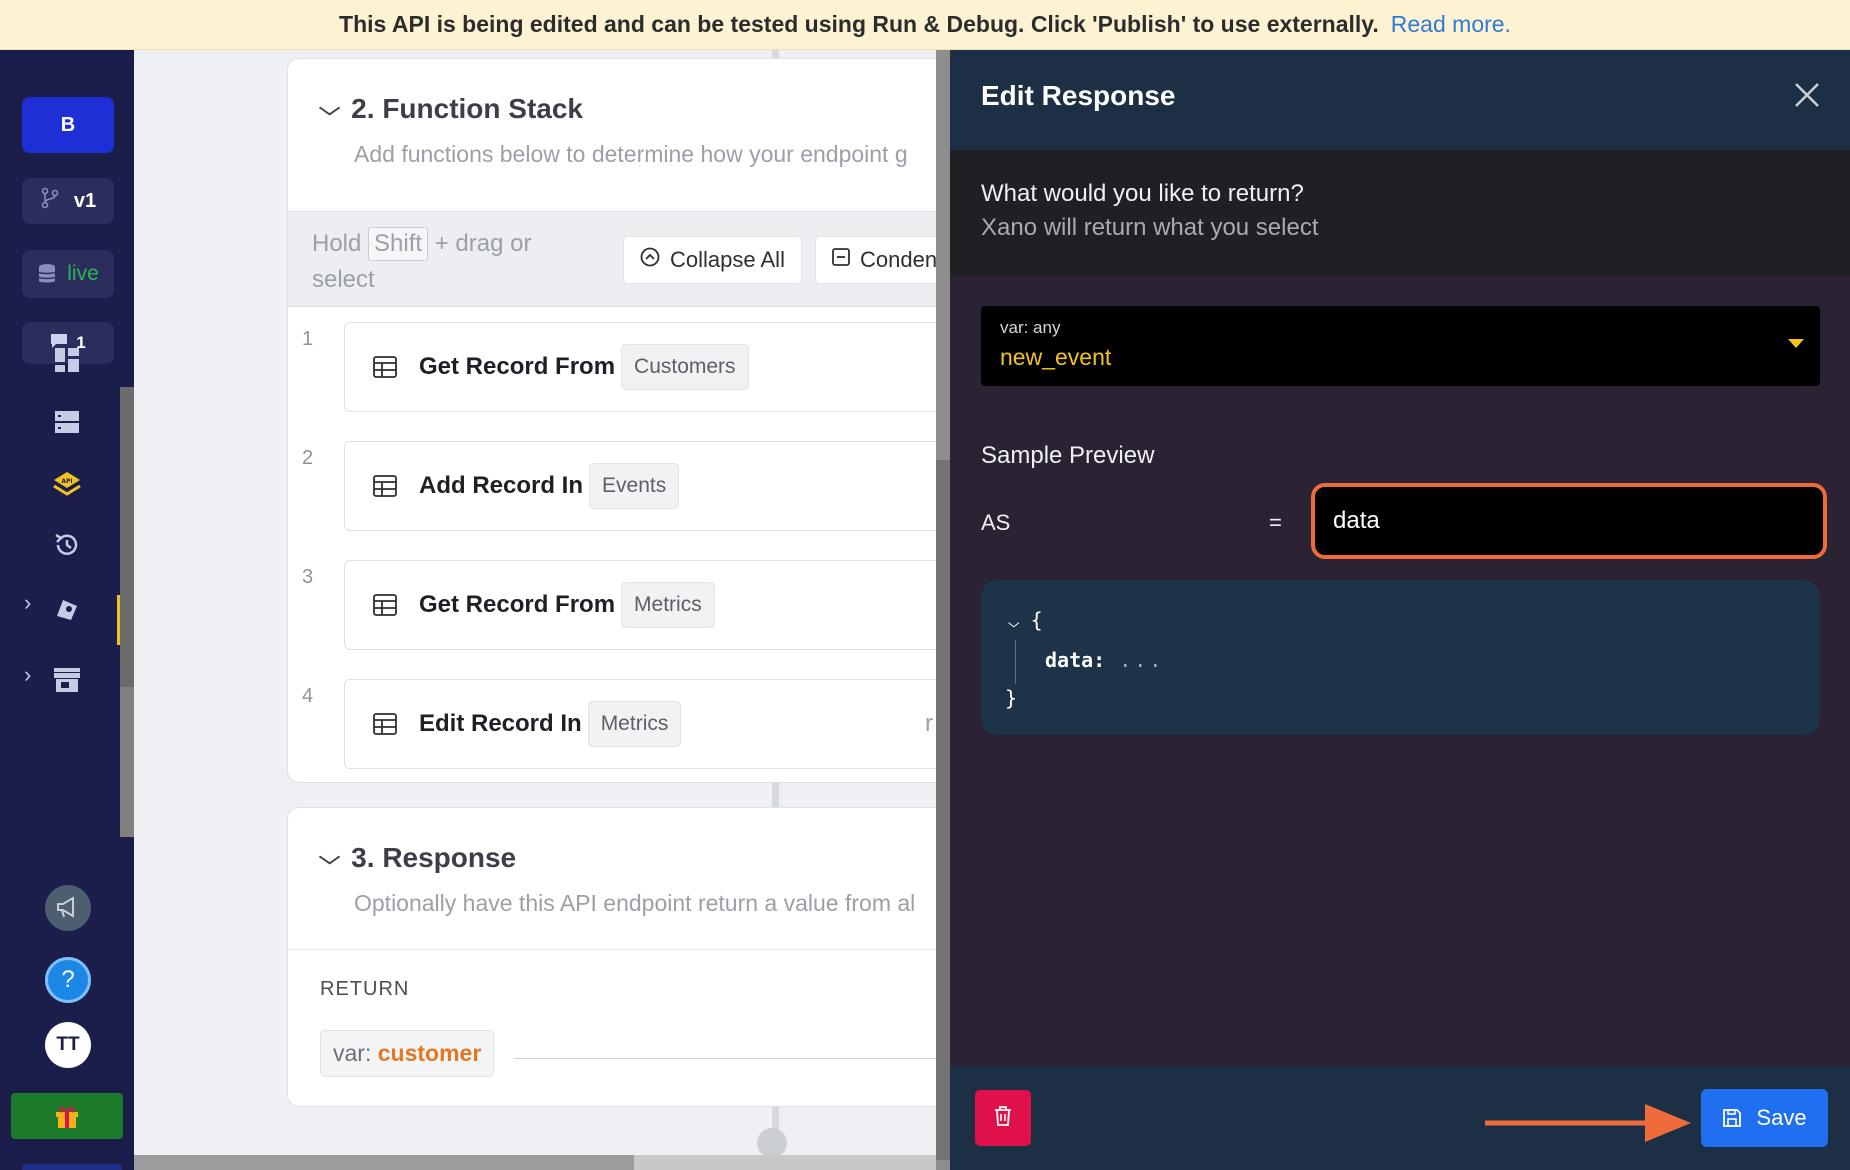  Describe the element at coordinates (1356, 520) in the screenshot. I see `as-input-value: data` at that location.